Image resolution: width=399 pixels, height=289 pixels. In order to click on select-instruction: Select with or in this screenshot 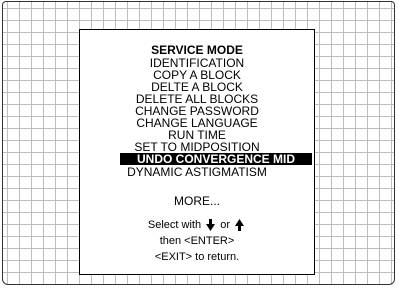, I will do `click(197, 225)`.